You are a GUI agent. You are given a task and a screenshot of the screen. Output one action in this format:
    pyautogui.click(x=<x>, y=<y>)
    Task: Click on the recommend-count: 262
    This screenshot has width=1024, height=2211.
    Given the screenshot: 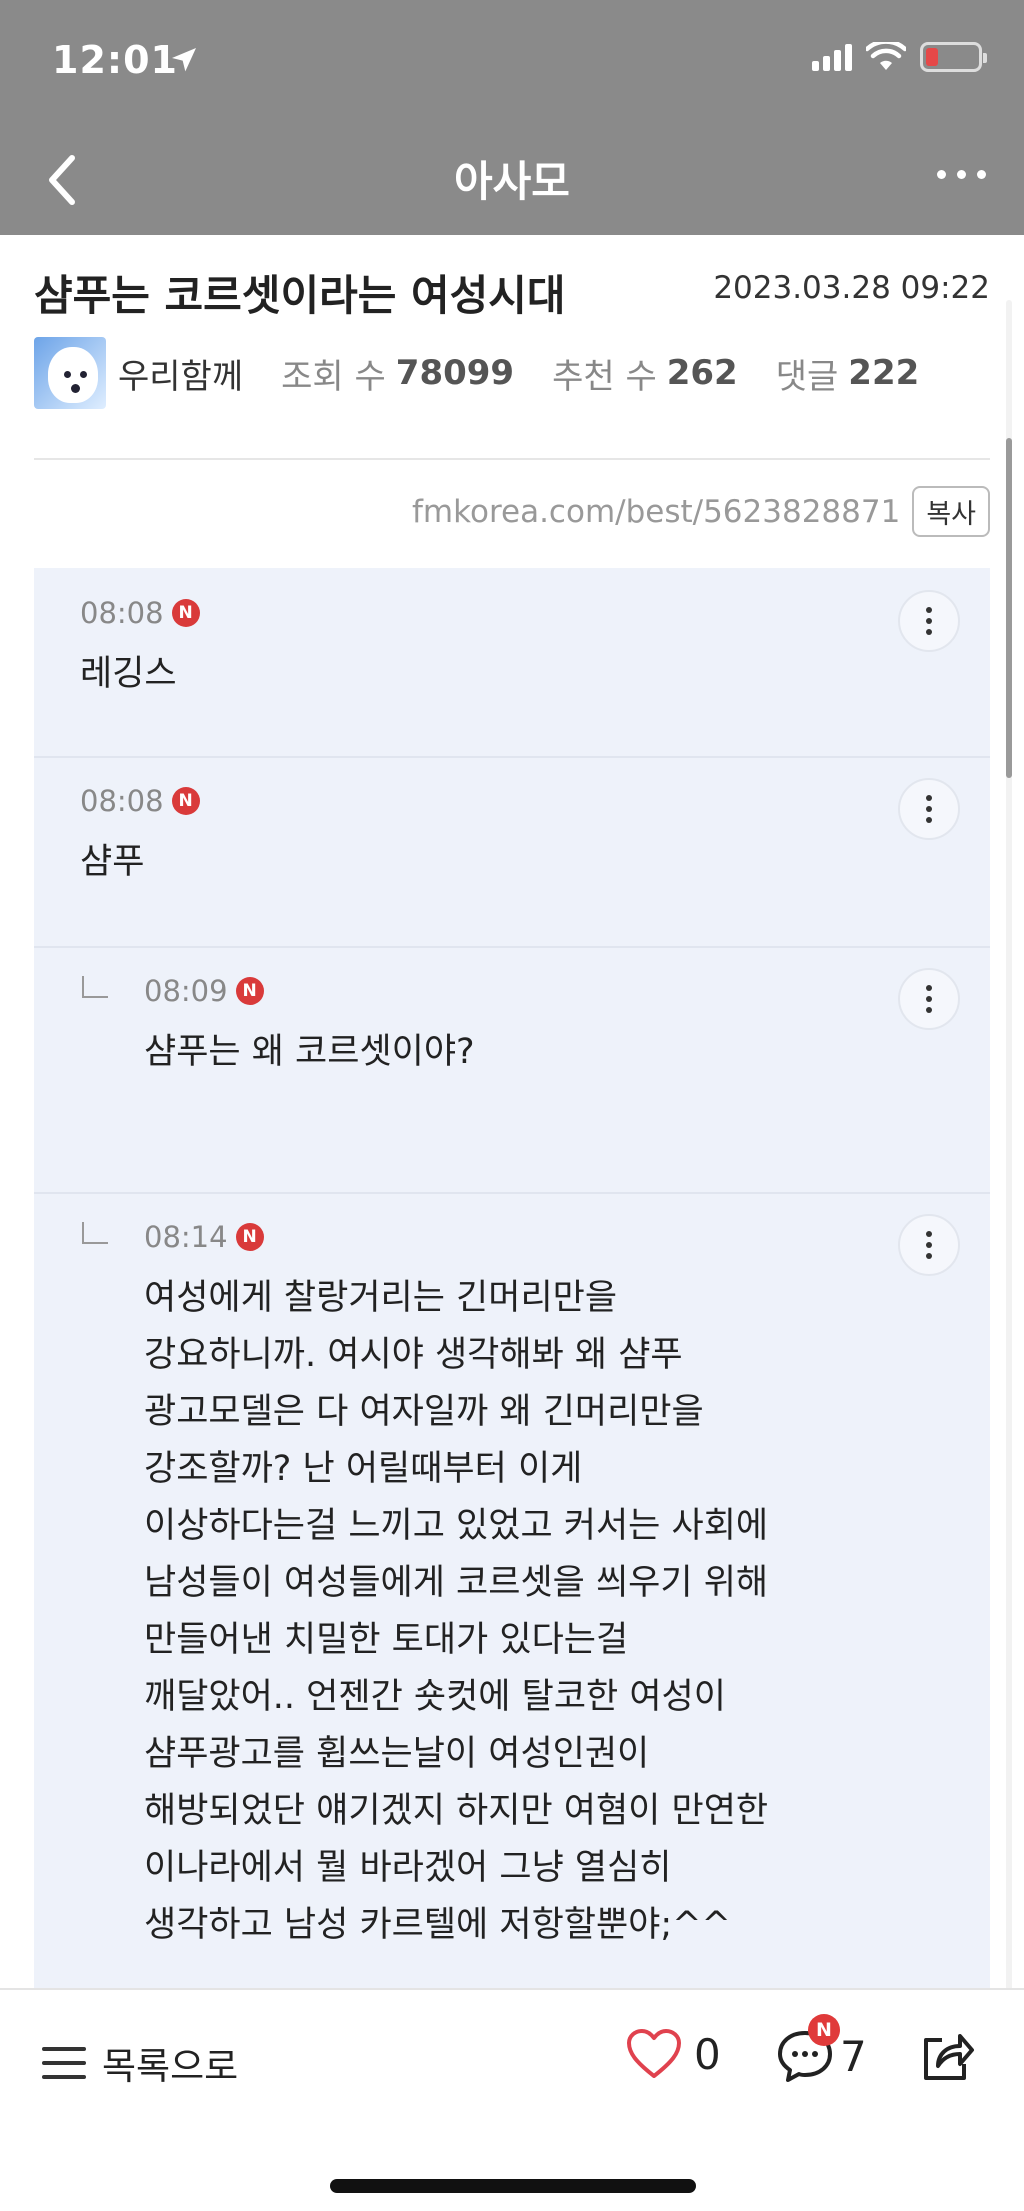 What is the action you would take?
    pyautogui.click(x=702, y=373)
    